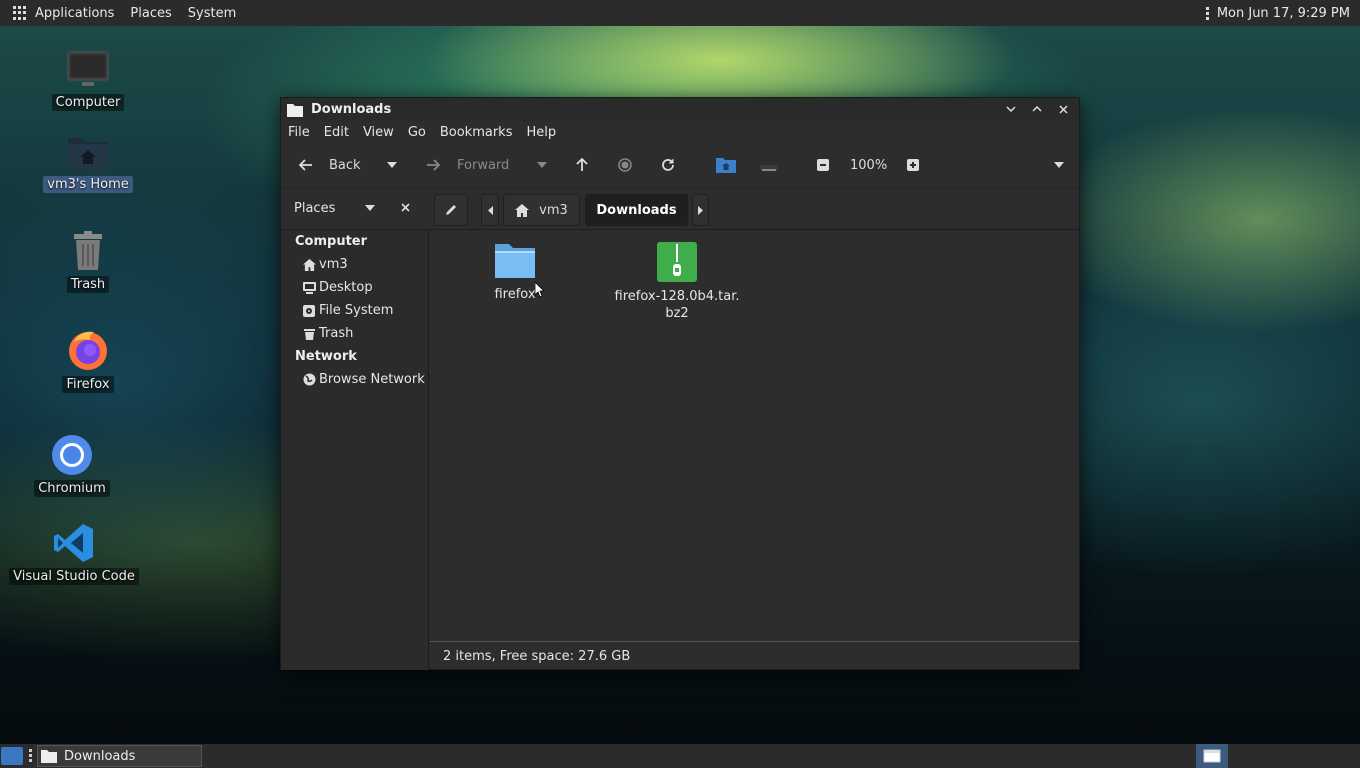 The width and height of the screenshot is (1360, 768). What do you see at coordinates (74, 13) in the screenshot?
I see `applications-menu: Applications` at bounding box center [74, 13].